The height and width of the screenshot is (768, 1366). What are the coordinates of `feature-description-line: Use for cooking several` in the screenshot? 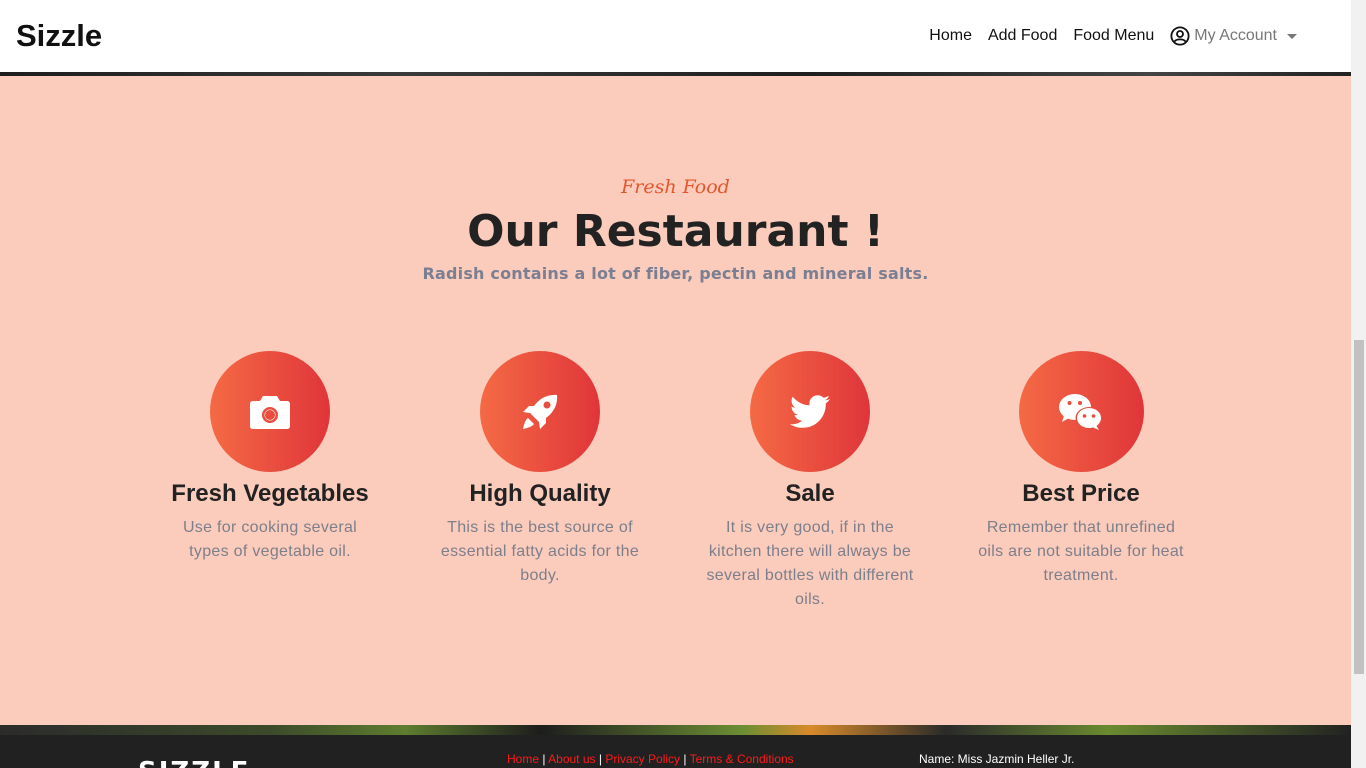 It's located at (270, 527).